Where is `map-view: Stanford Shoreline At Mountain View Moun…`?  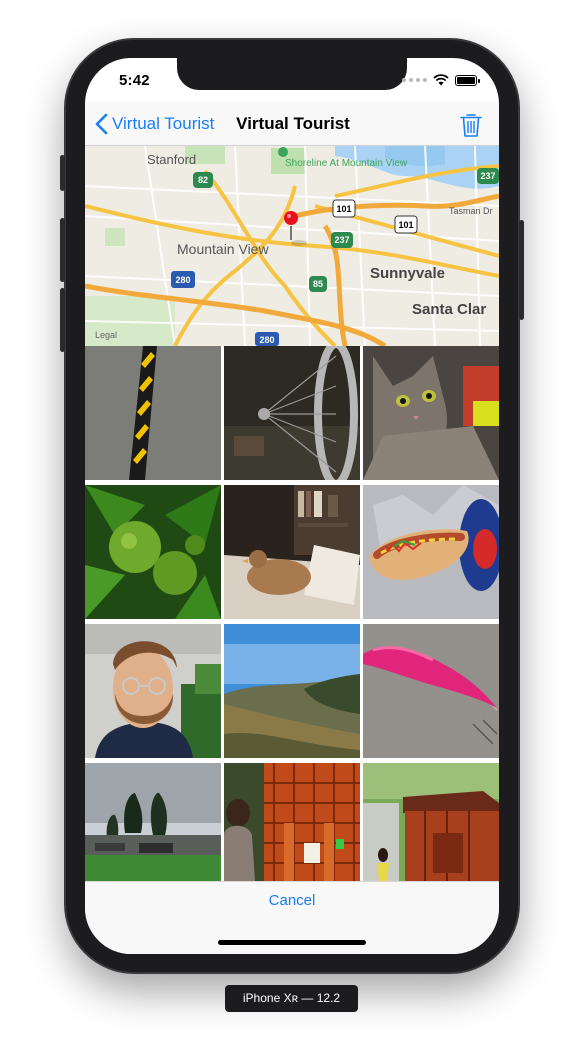 map-view: Stanford Shoreline At Mountain View Moun… is located at coordinates (292, 246).